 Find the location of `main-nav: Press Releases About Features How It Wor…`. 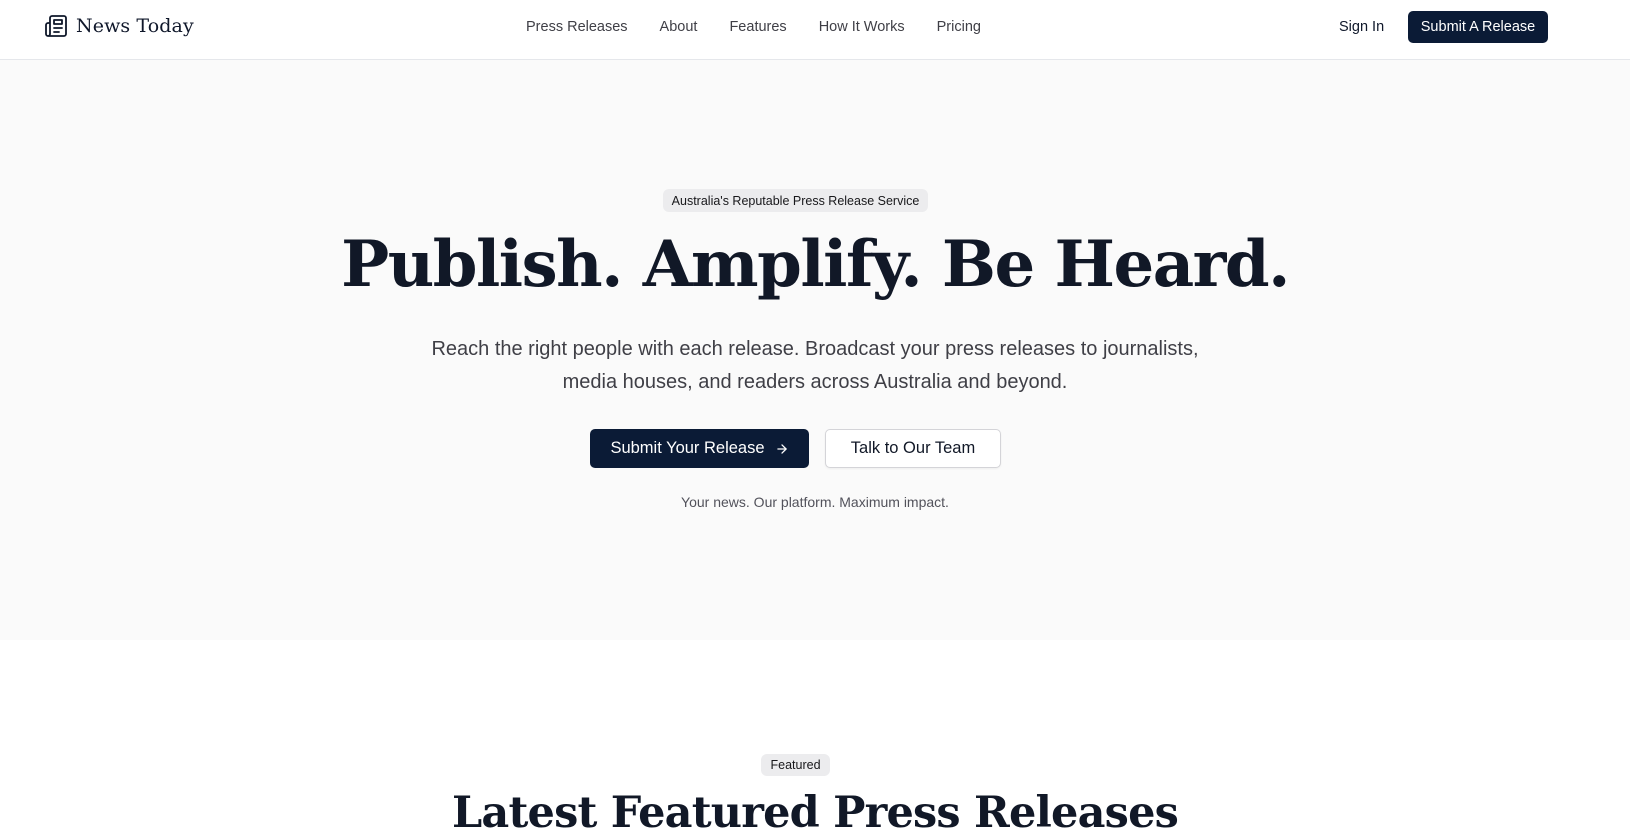

main-nav: Press Releases About Features How It Wor… is located at coordinates (753, 27).